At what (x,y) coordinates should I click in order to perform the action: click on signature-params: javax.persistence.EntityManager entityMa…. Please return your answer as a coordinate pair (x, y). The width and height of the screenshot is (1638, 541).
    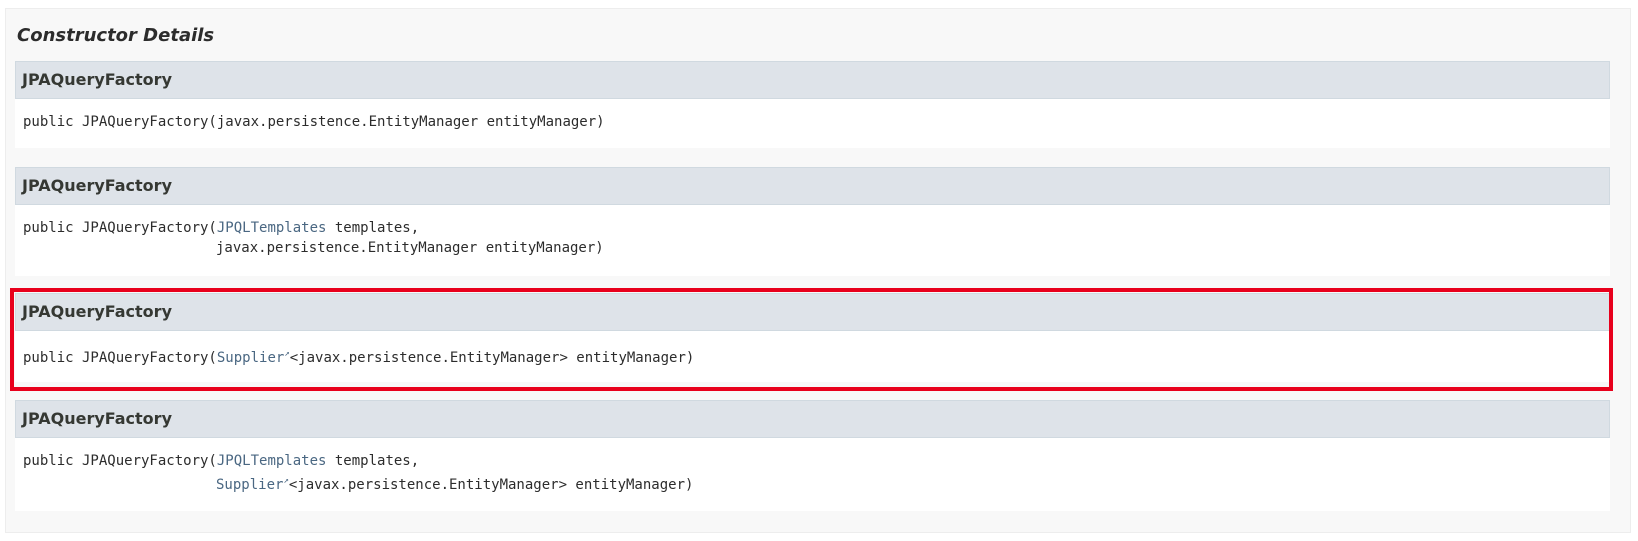
    Looking at the image, I should click on (410, 122).